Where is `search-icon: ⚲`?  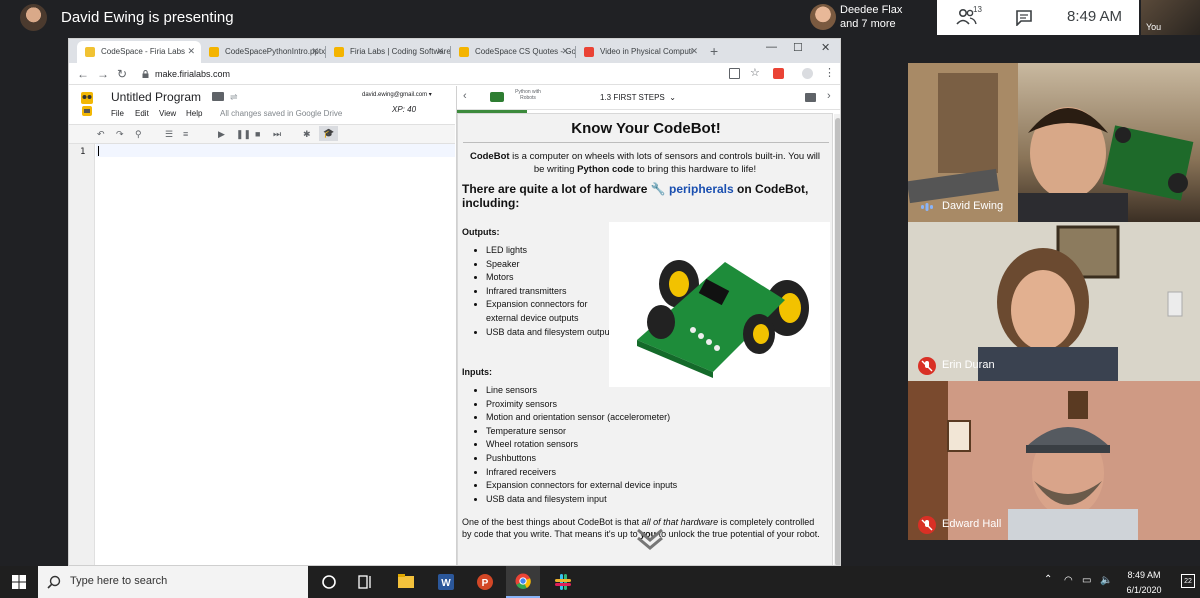
search-icon: ⚲ is located at coordinates (138, 134).